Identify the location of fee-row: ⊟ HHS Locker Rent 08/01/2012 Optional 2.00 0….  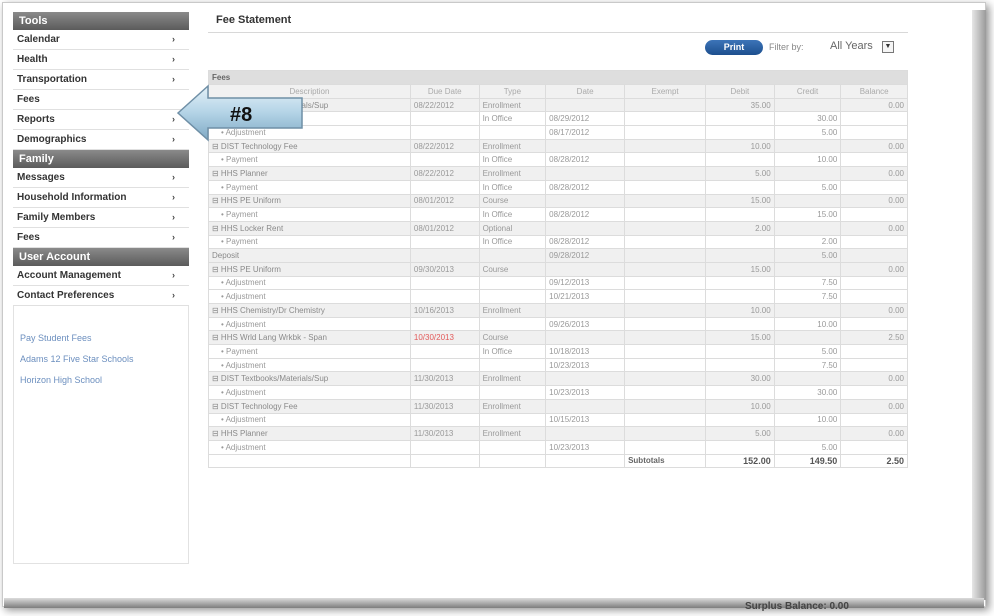
(558, 228).